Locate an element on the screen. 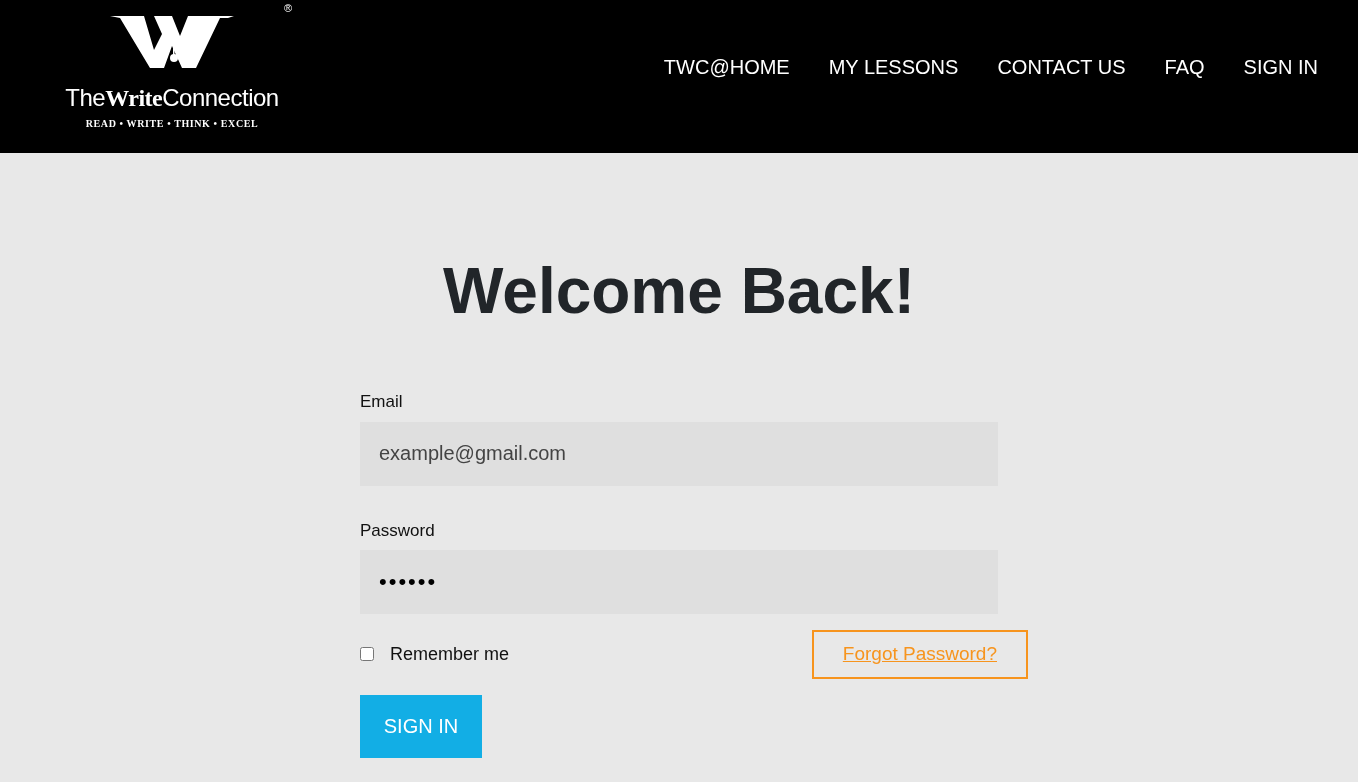 The image size is (1358, 782). logo-icon is located at coordinates (172, 42).